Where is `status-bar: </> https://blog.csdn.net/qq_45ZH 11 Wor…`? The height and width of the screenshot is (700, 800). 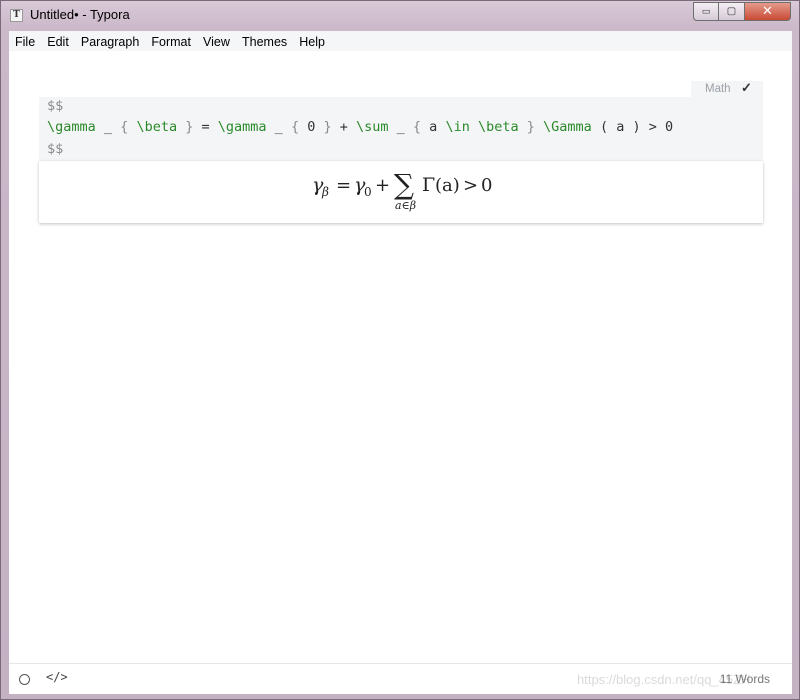
status-bar: </> https://blog.csdn.net/qq_45ZH 11 Wor… is located at coordinates (400, 678).